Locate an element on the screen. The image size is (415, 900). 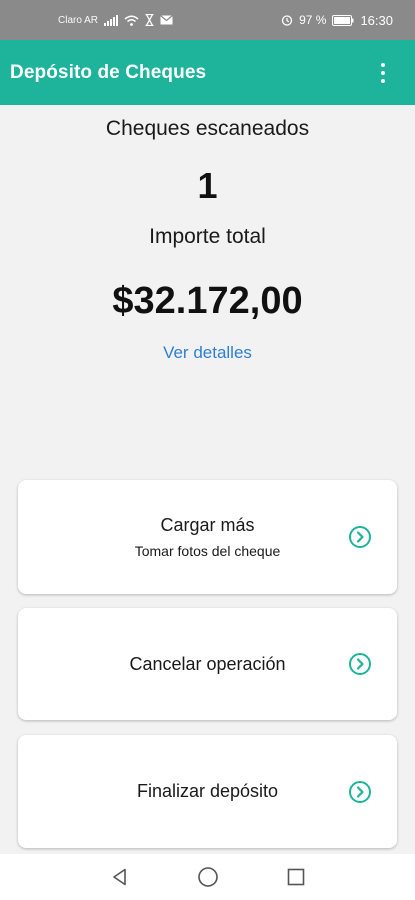
scanned-count: 1 is located at coordinates (207, 185).